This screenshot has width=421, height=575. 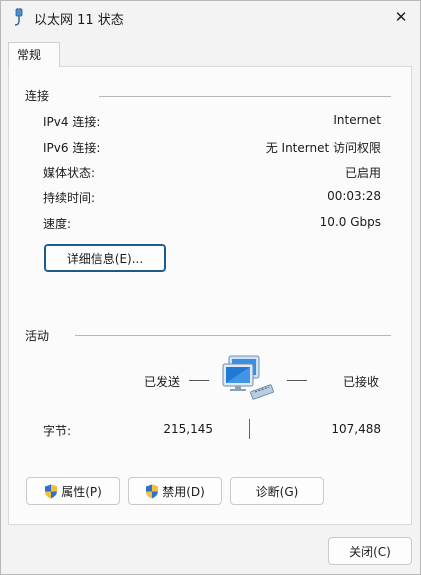 I want to click on speed-label: 速度:, so click(x=57, y=224).